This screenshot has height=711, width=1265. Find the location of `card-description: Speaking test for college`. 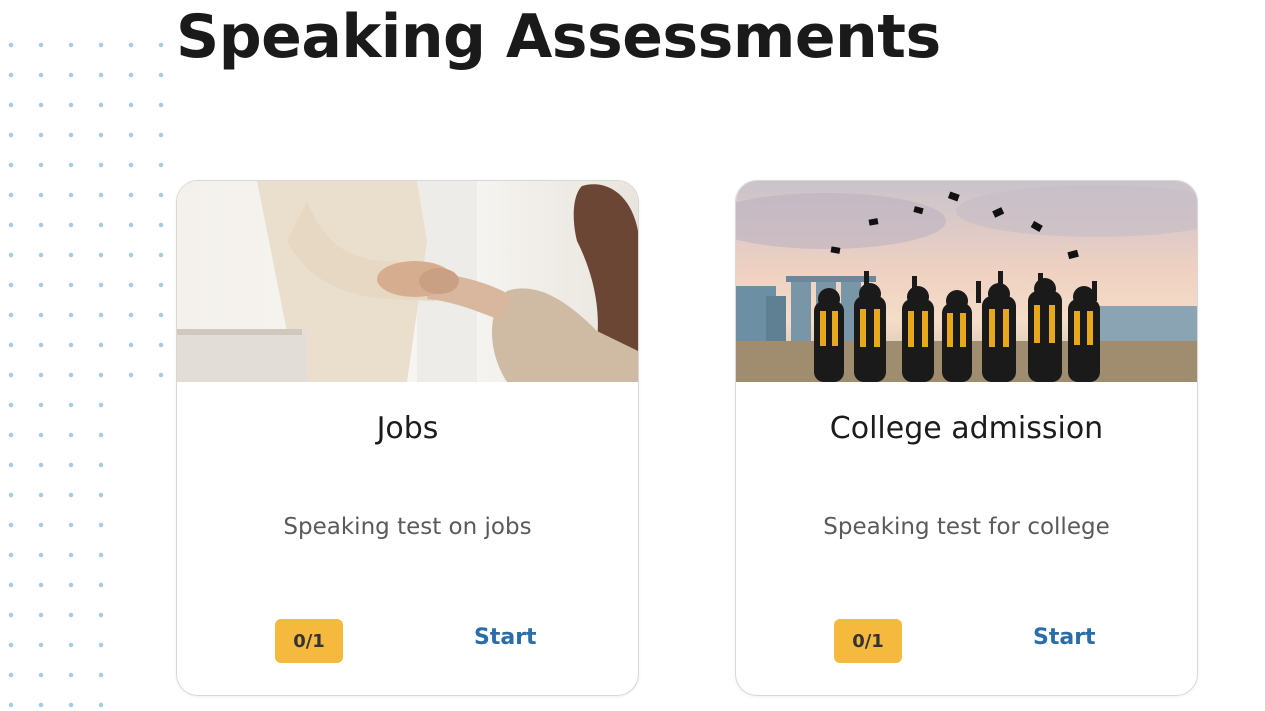

card-description: Speaking test for college is located at coordinates (966, 527).